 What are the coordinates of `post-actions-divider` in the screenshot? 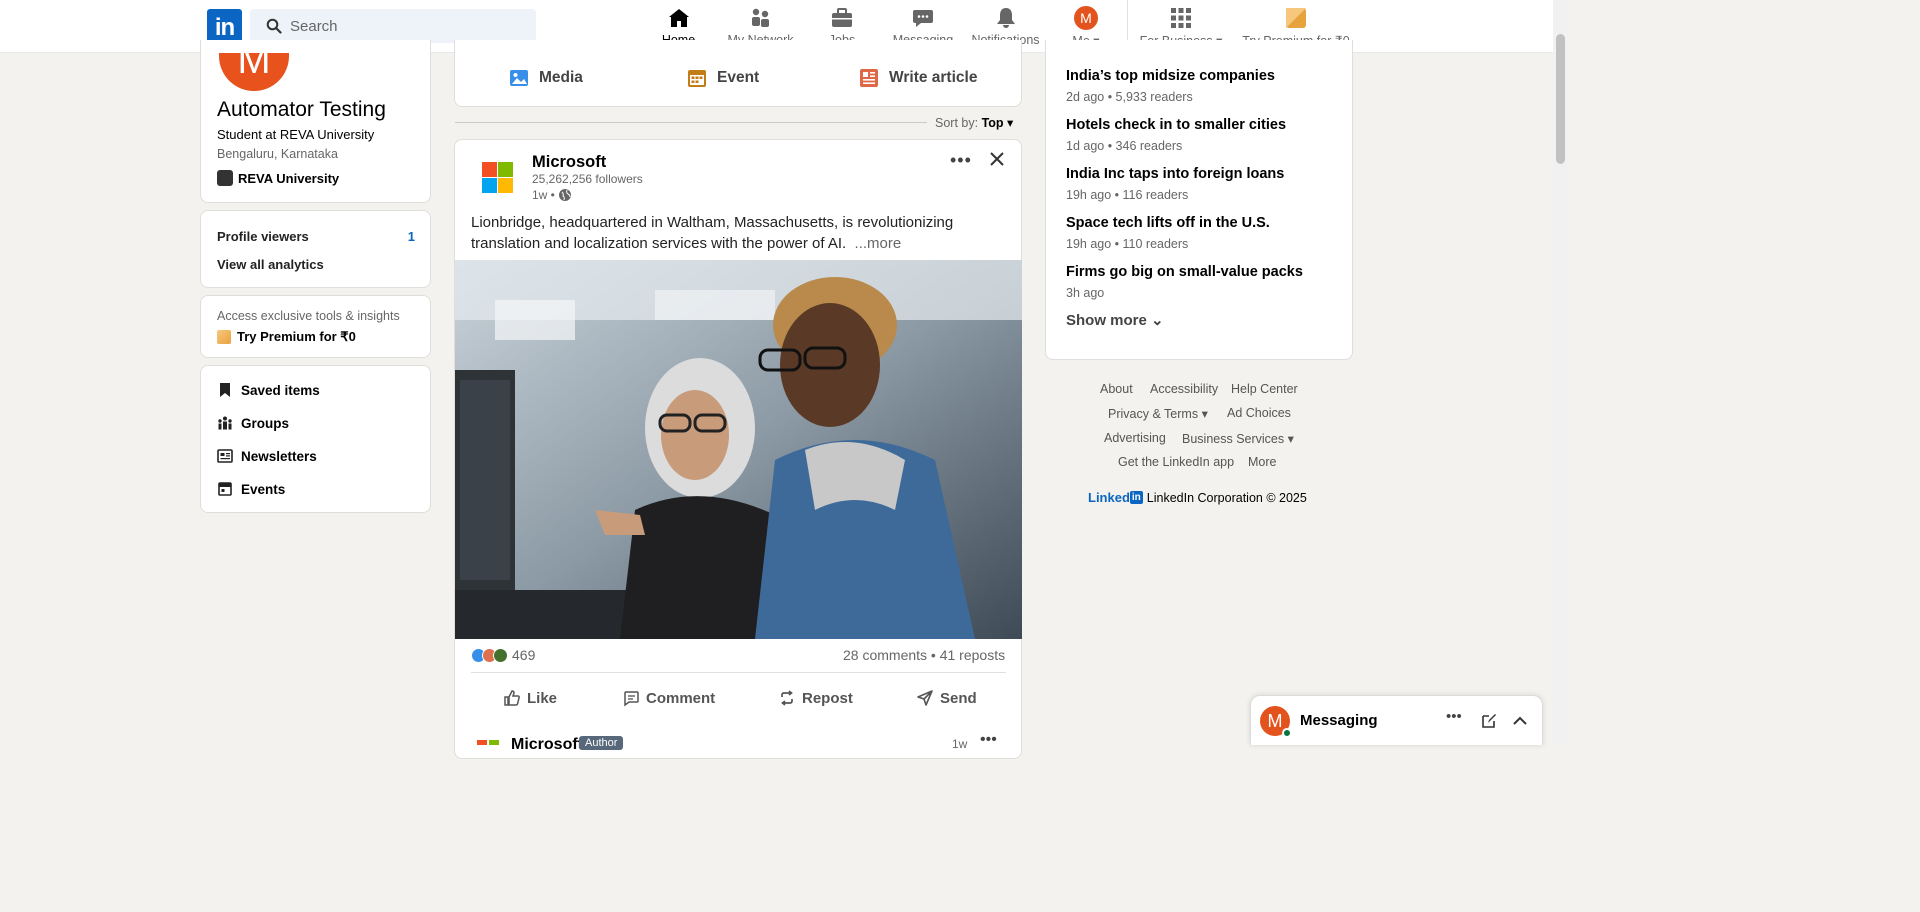 It's located at (738, 672).